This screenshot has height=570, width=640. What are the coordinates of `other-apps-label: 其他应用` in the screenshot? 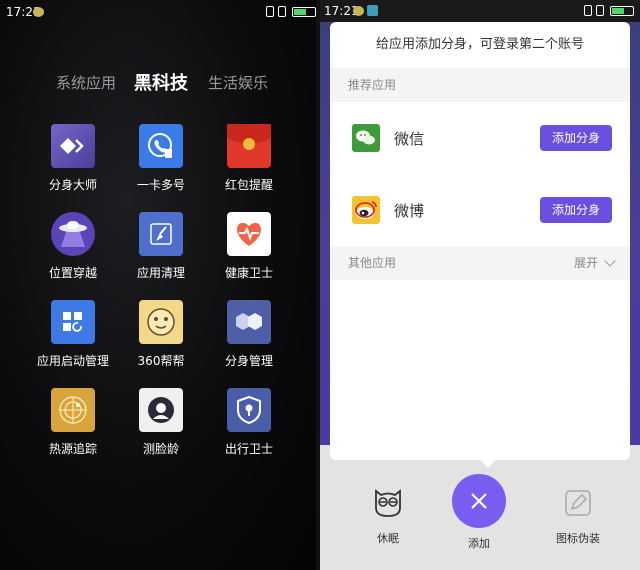 It's located at (372, 263).